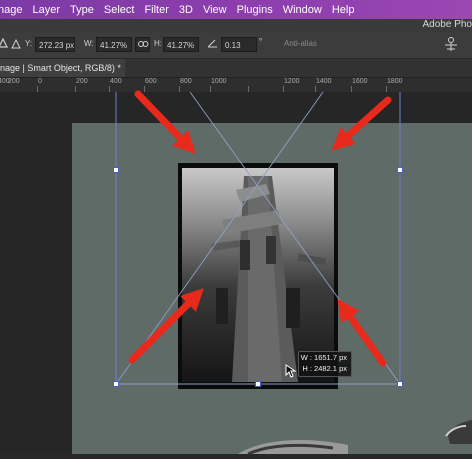  I want to click on transform-handle-bottom-center, so click(258, 384).